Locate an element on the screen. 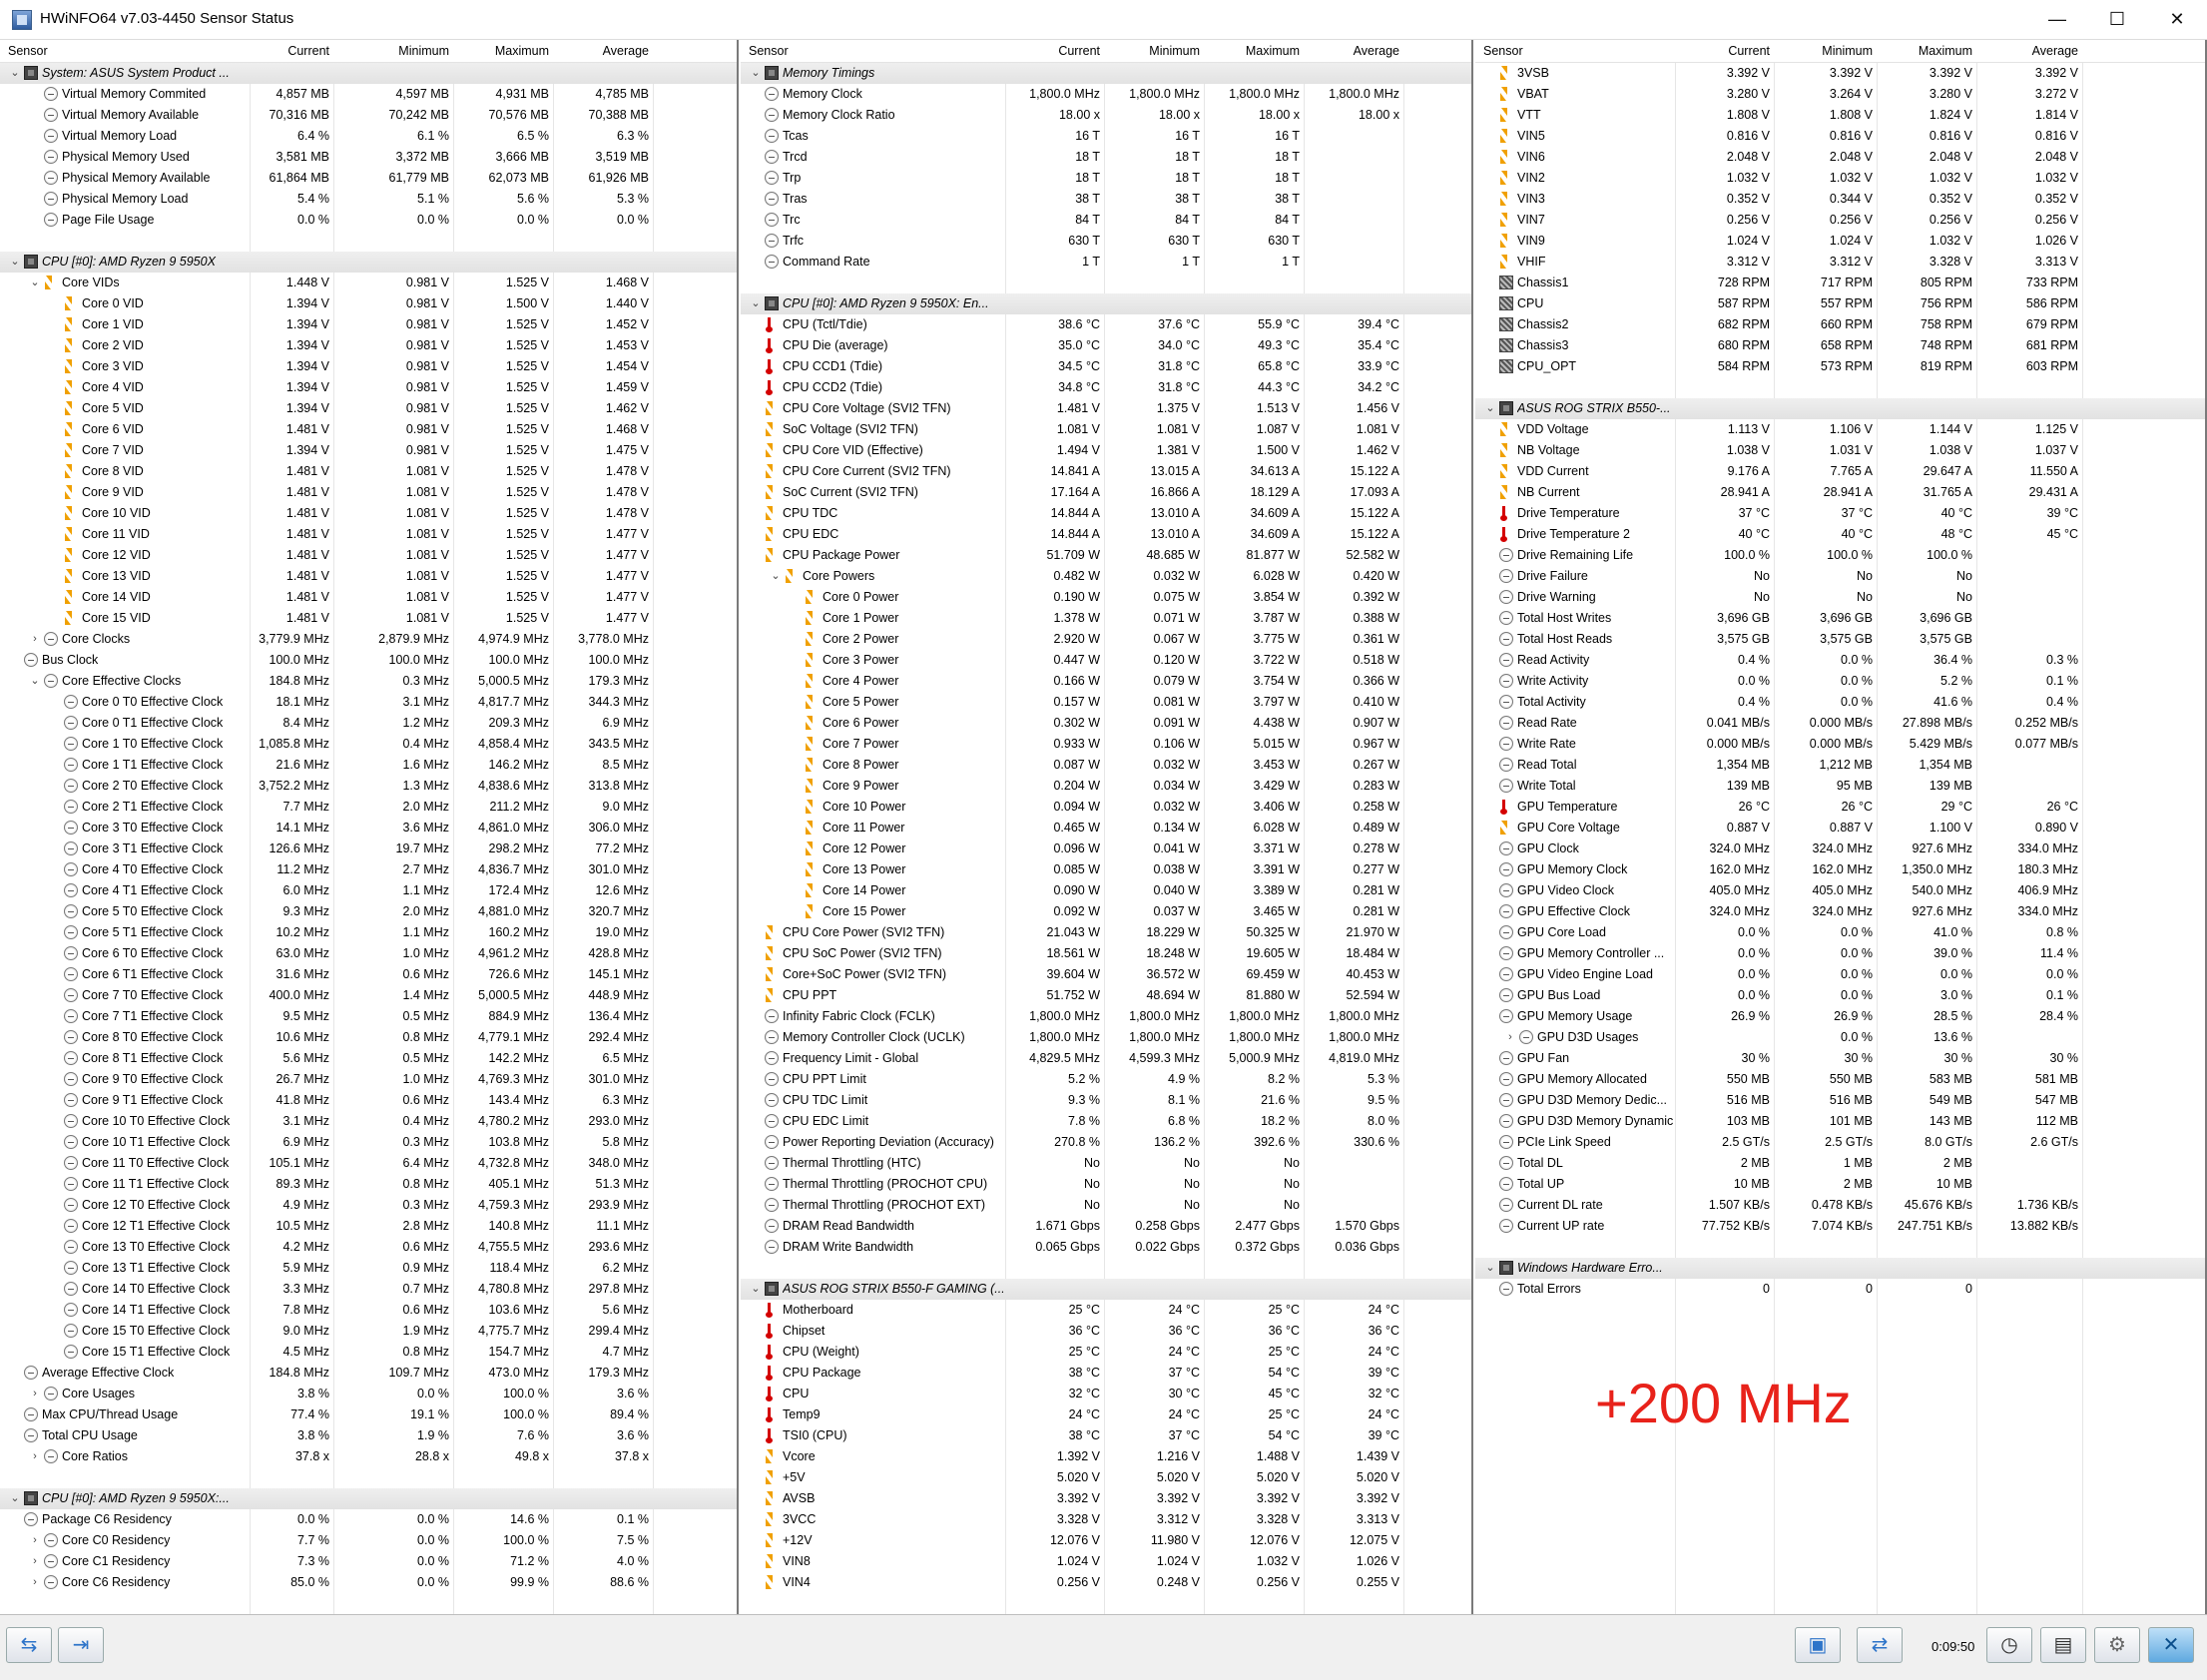 The image size is (2207, 1680). sensor-row: NB Voltage 1.038 V 1.031 V 1.038 V 1.037 V is located at coordinates (1840, 450).